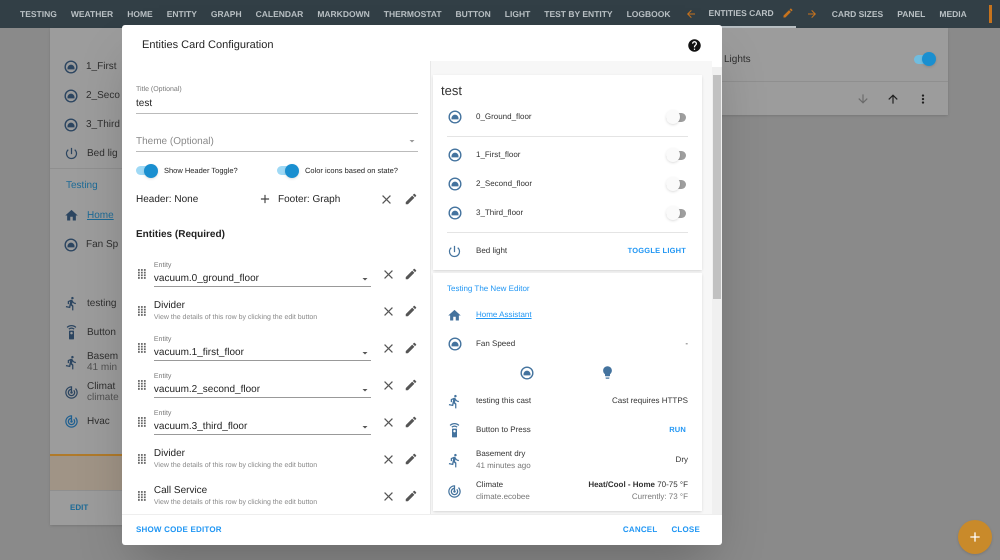  What do you see at coordinates (490, 485) in the screenshot?
I see `entity-name: Climate` at bounding box center [490, 485].